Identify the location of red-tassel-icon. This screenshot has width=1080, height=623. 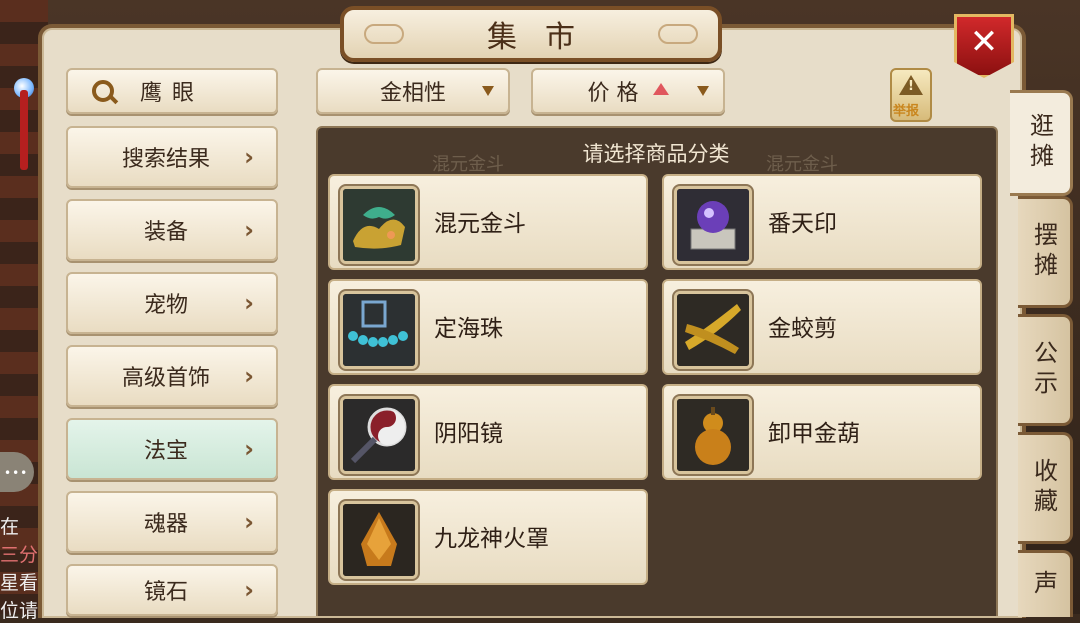
(24, 130).